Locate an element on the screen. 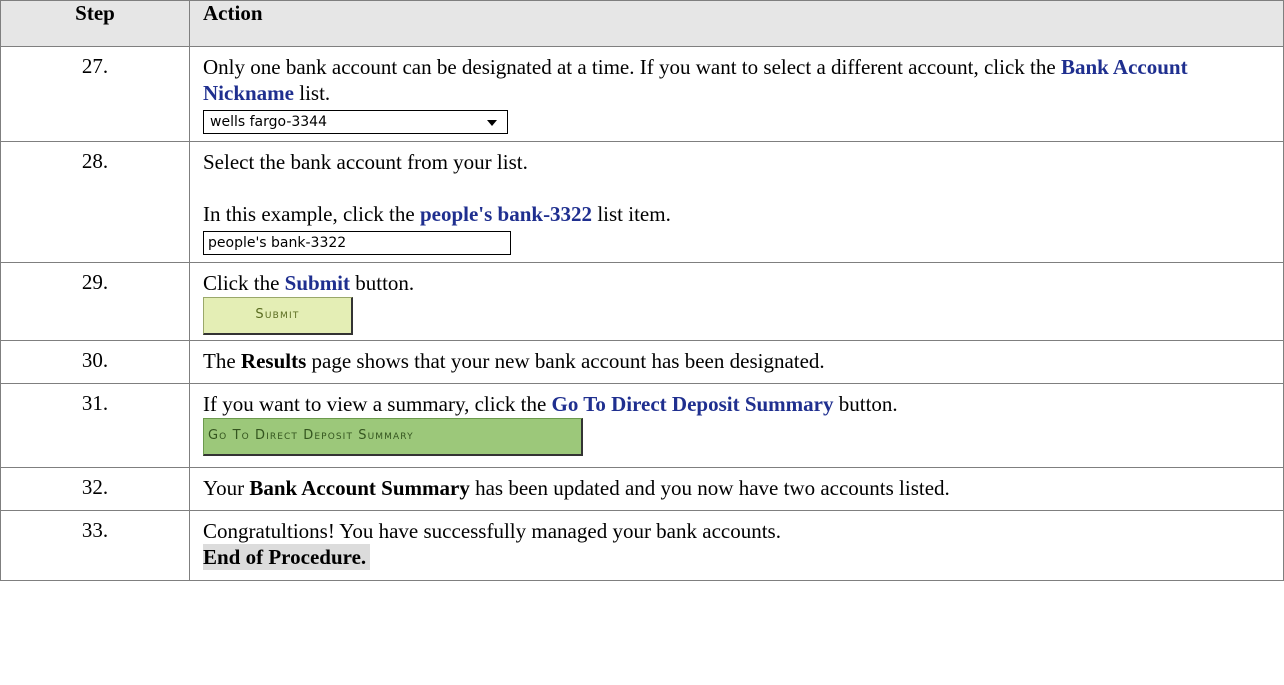 This screenshot has width=1284, height=685. step-column-header: Step is located at coordinates (95, 23).